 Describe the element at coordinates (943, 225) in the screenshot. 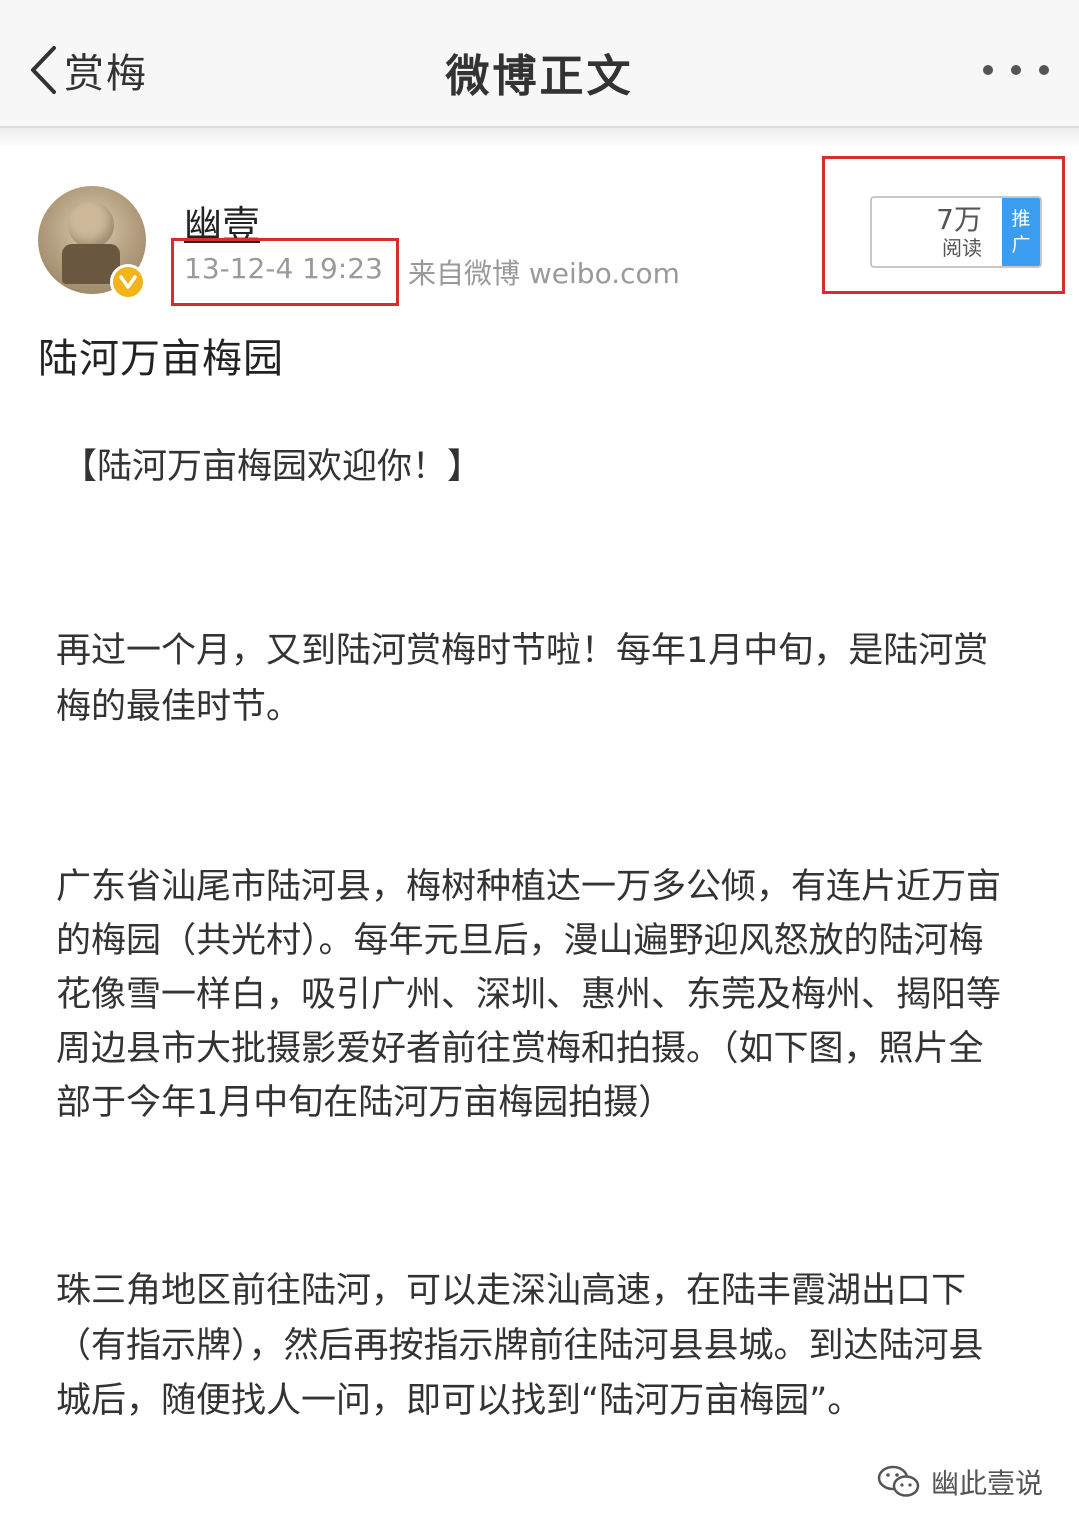

I see `read-count-highlight-box` at that location.